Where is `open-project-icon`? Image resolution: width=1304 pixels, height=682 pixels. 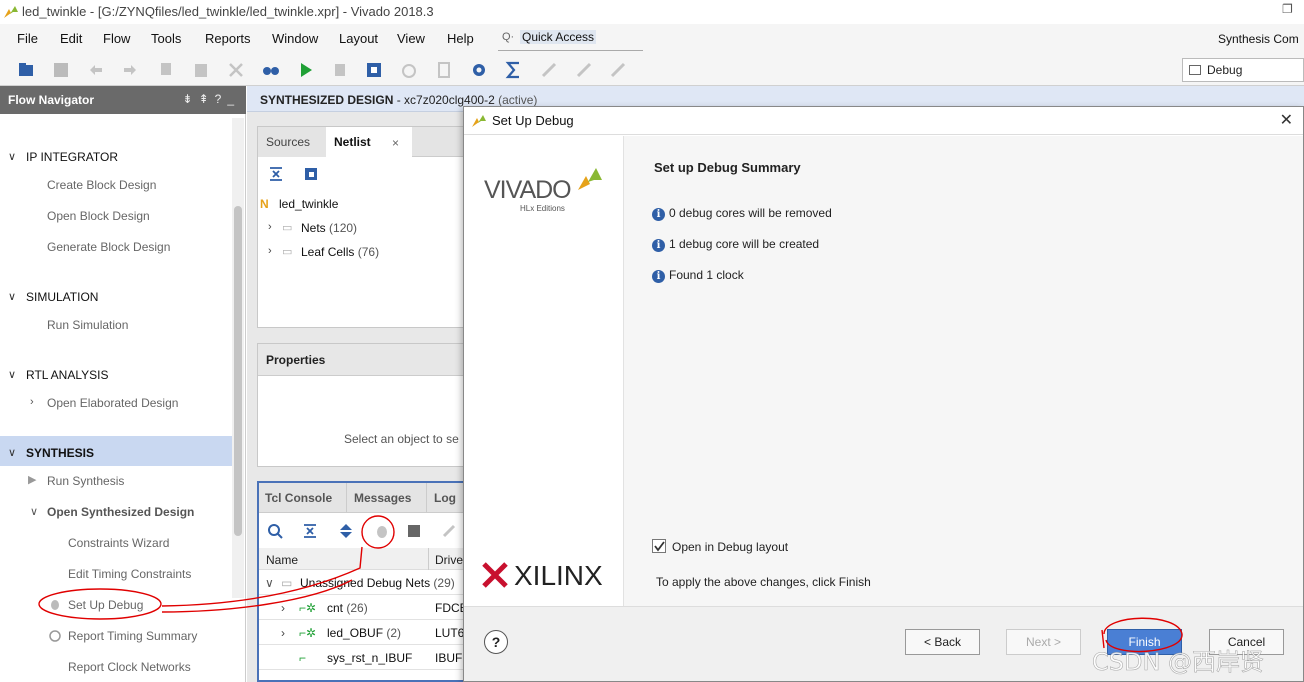
open-project-icon is located at coordinates (27, 70).